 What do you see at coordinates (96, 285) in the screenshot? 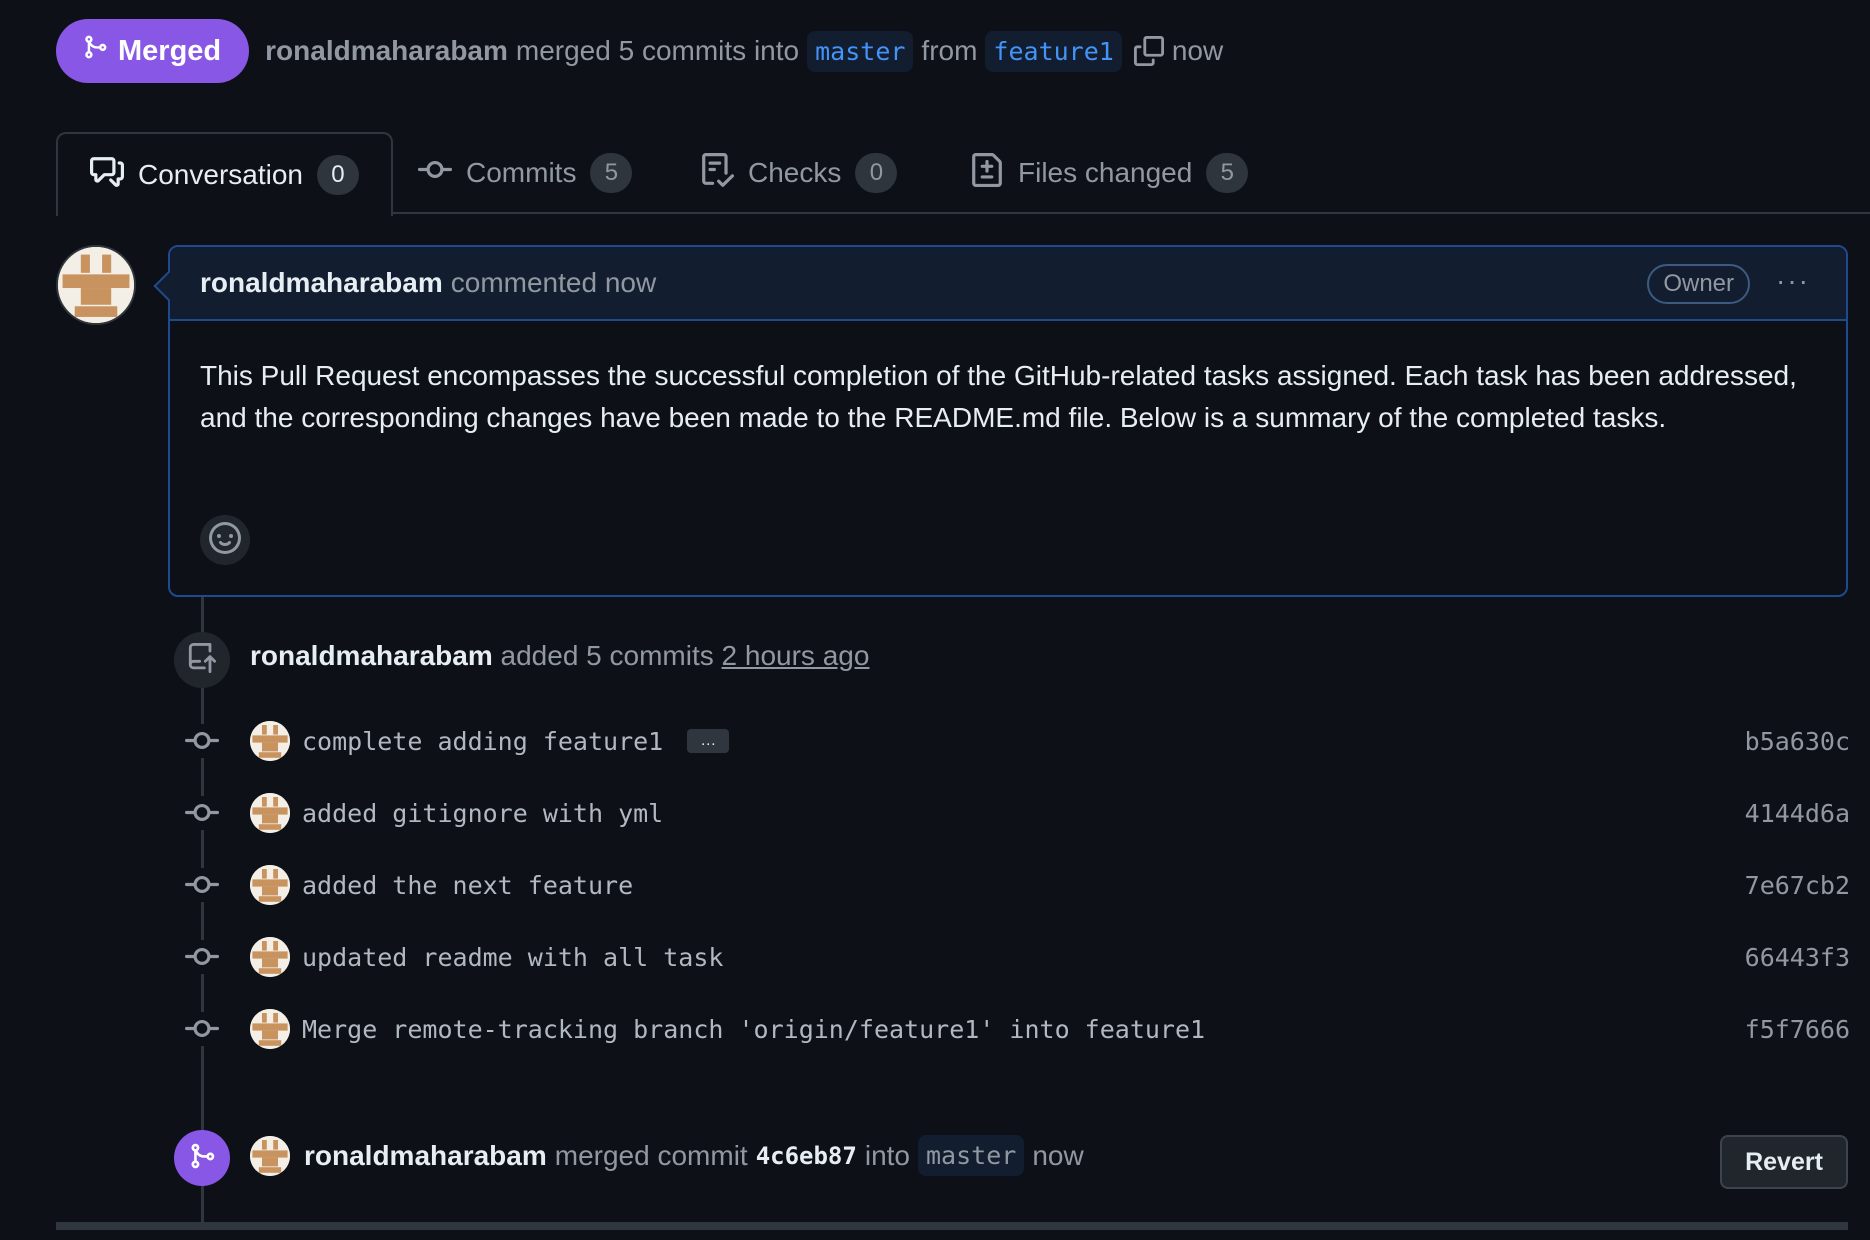
I see `comment-author-avatar` at bounding box center [96, 285].